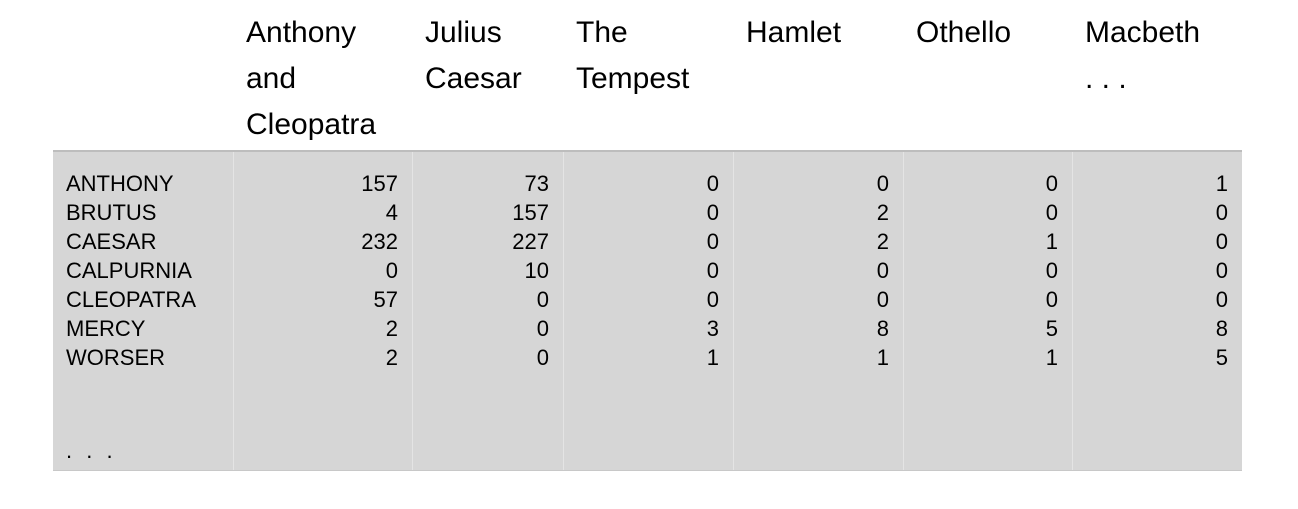 This screenshot has height=509, width=1298. What do you see at coordinates (647, 270) in the screenshot?
I see `table-row: CALPURNIA 0 10 0 0 0 0` at bounding box center [647, 270].